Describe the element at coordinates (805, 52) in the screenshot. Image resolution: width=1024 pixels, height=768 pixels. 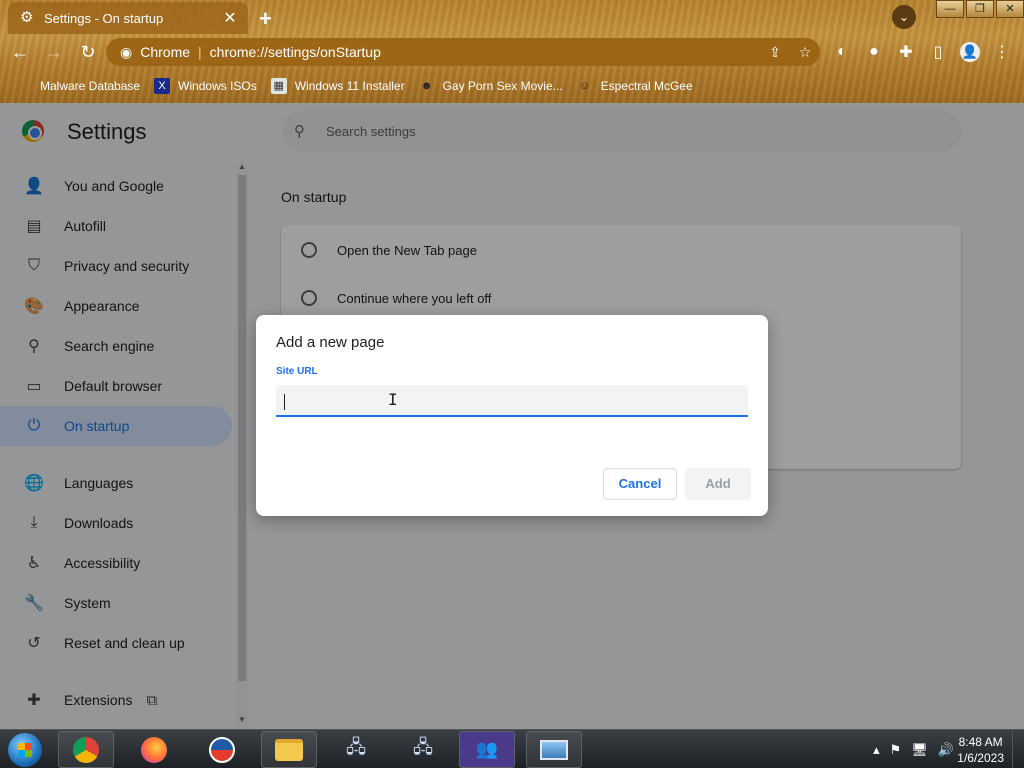
I see `bookmark-star-icon: ☆` at that location.